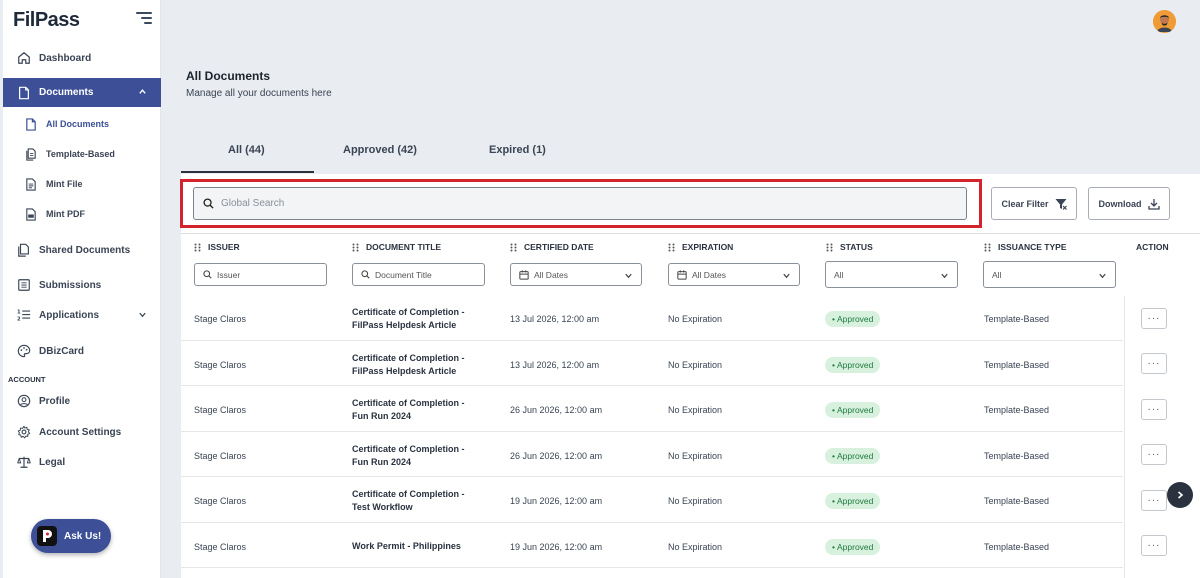 Image resolution: width=1200 pixels, height=578 pixels. Describe the element at coordinates (427, 546) in the screenshot. I see `document-title-cell: Work Permit - Philippines` at that location.